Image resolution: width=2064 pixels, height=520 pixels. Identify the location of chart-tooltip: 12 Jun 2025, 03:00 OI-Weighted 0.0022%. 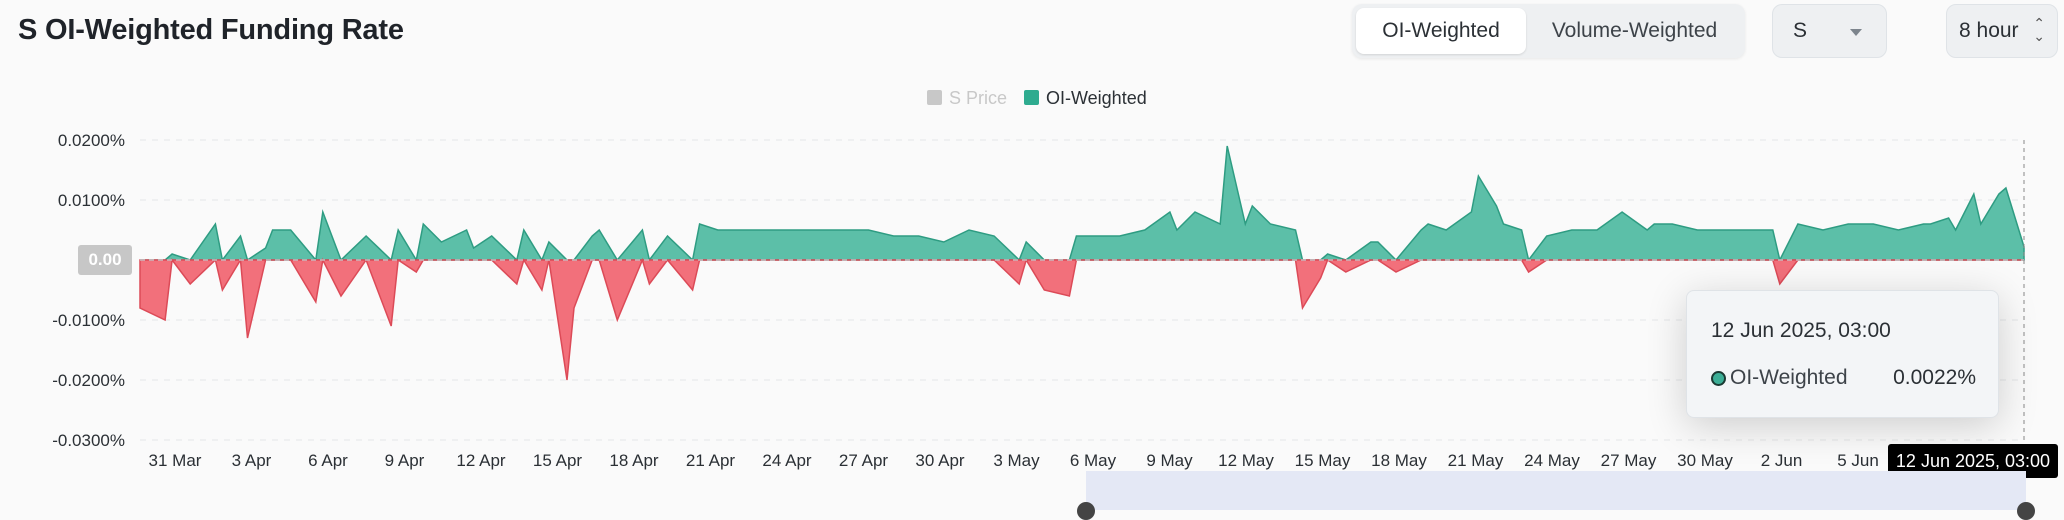
(1842, 354).